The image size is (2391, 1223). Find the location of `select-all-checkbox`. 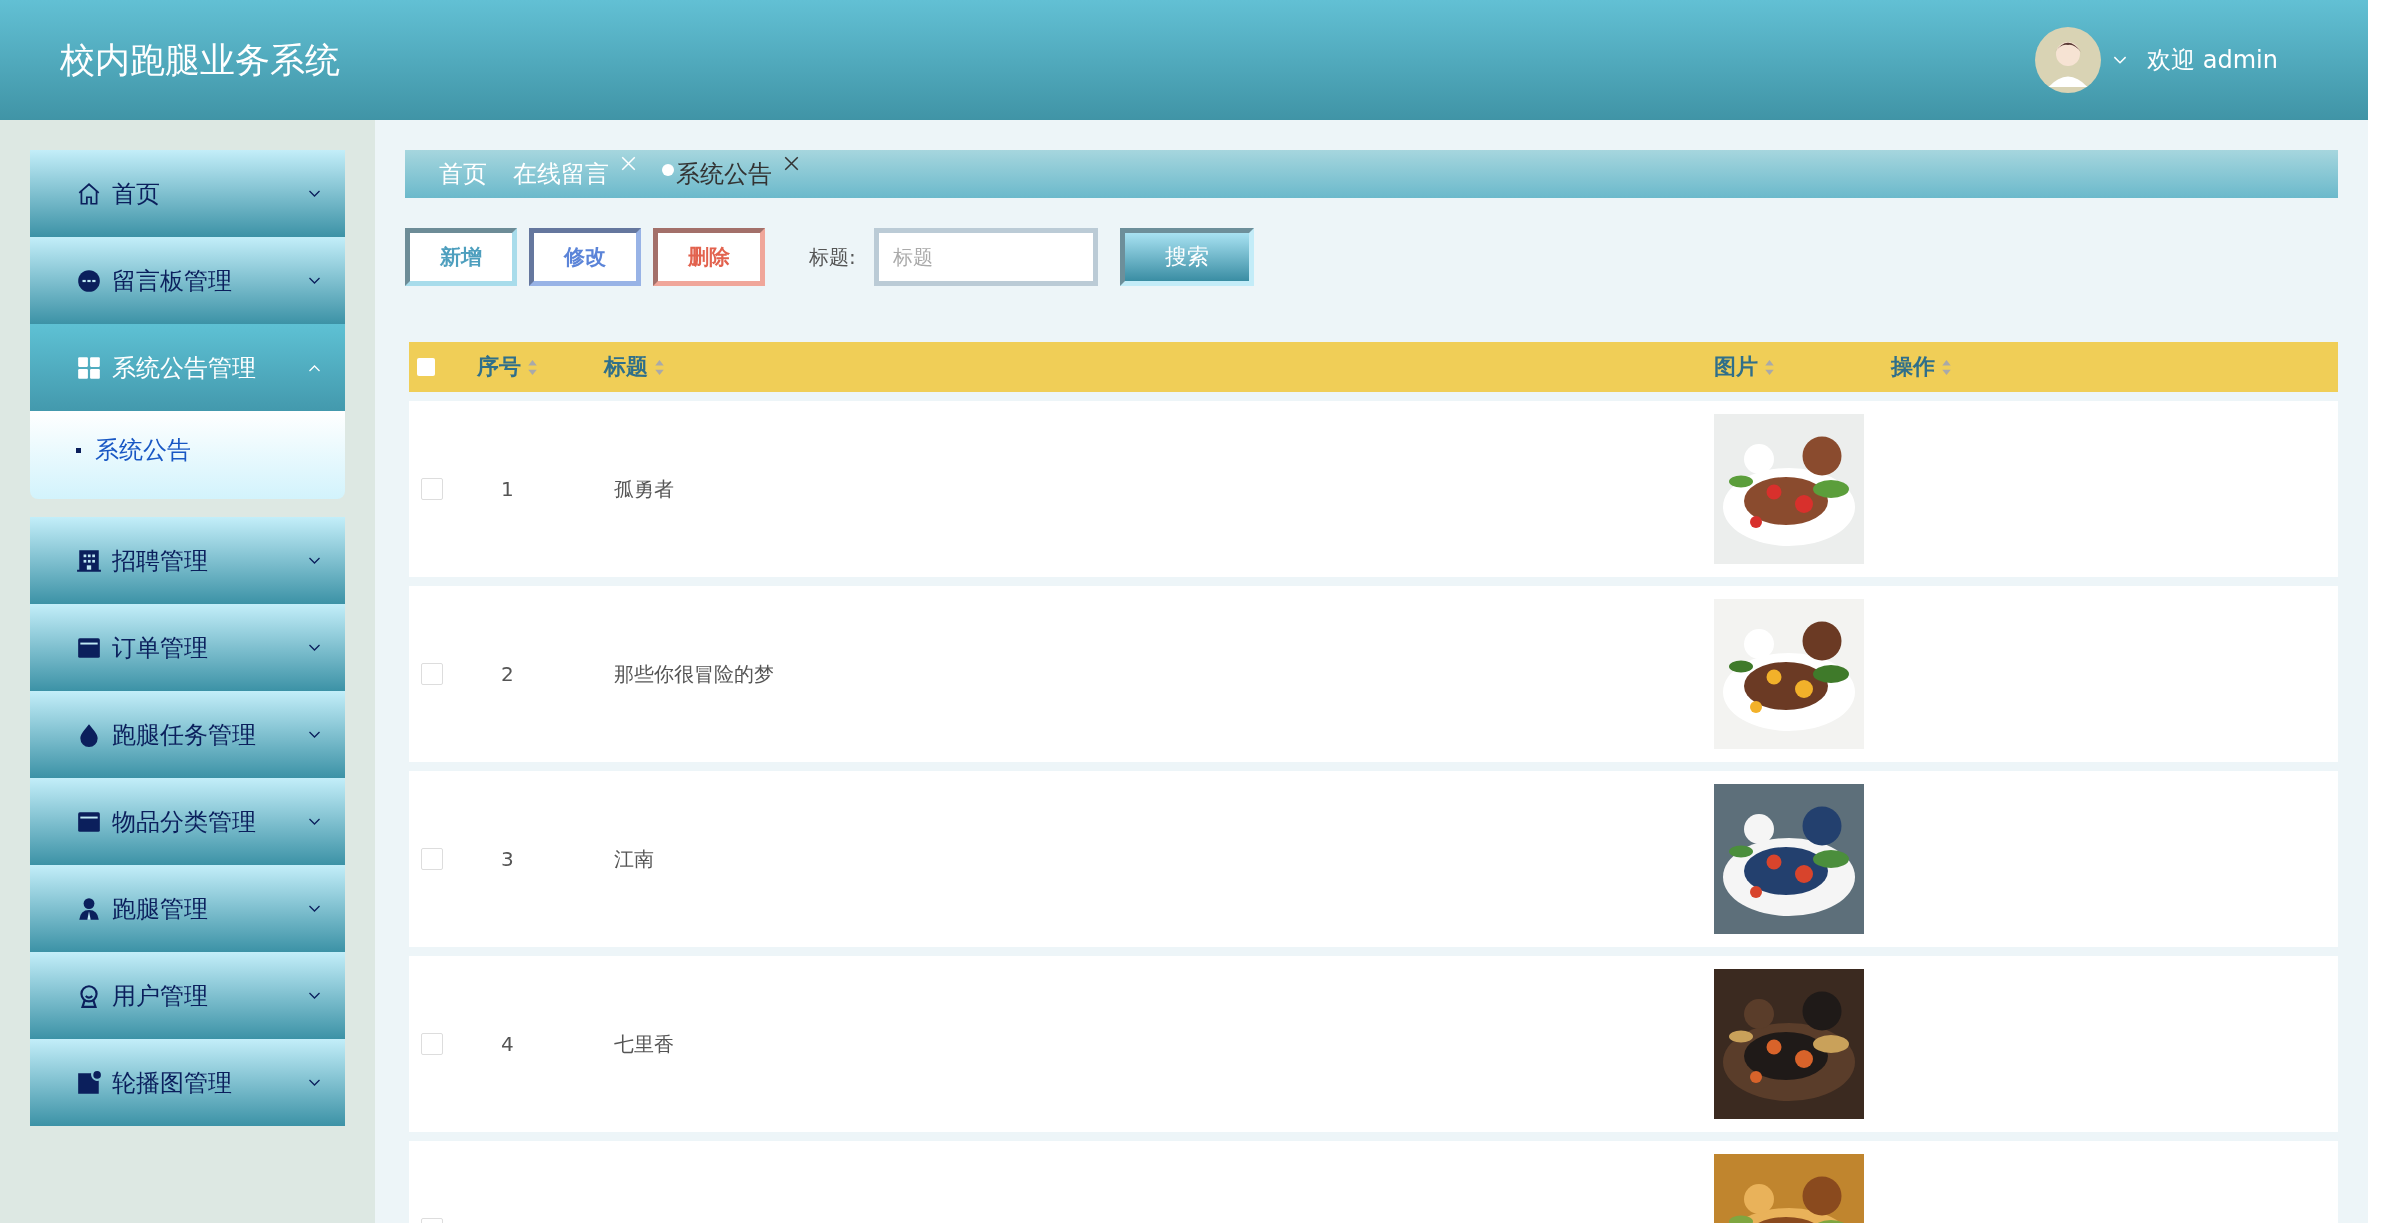

select-all-checkbox is located at coordinates (426, 367).